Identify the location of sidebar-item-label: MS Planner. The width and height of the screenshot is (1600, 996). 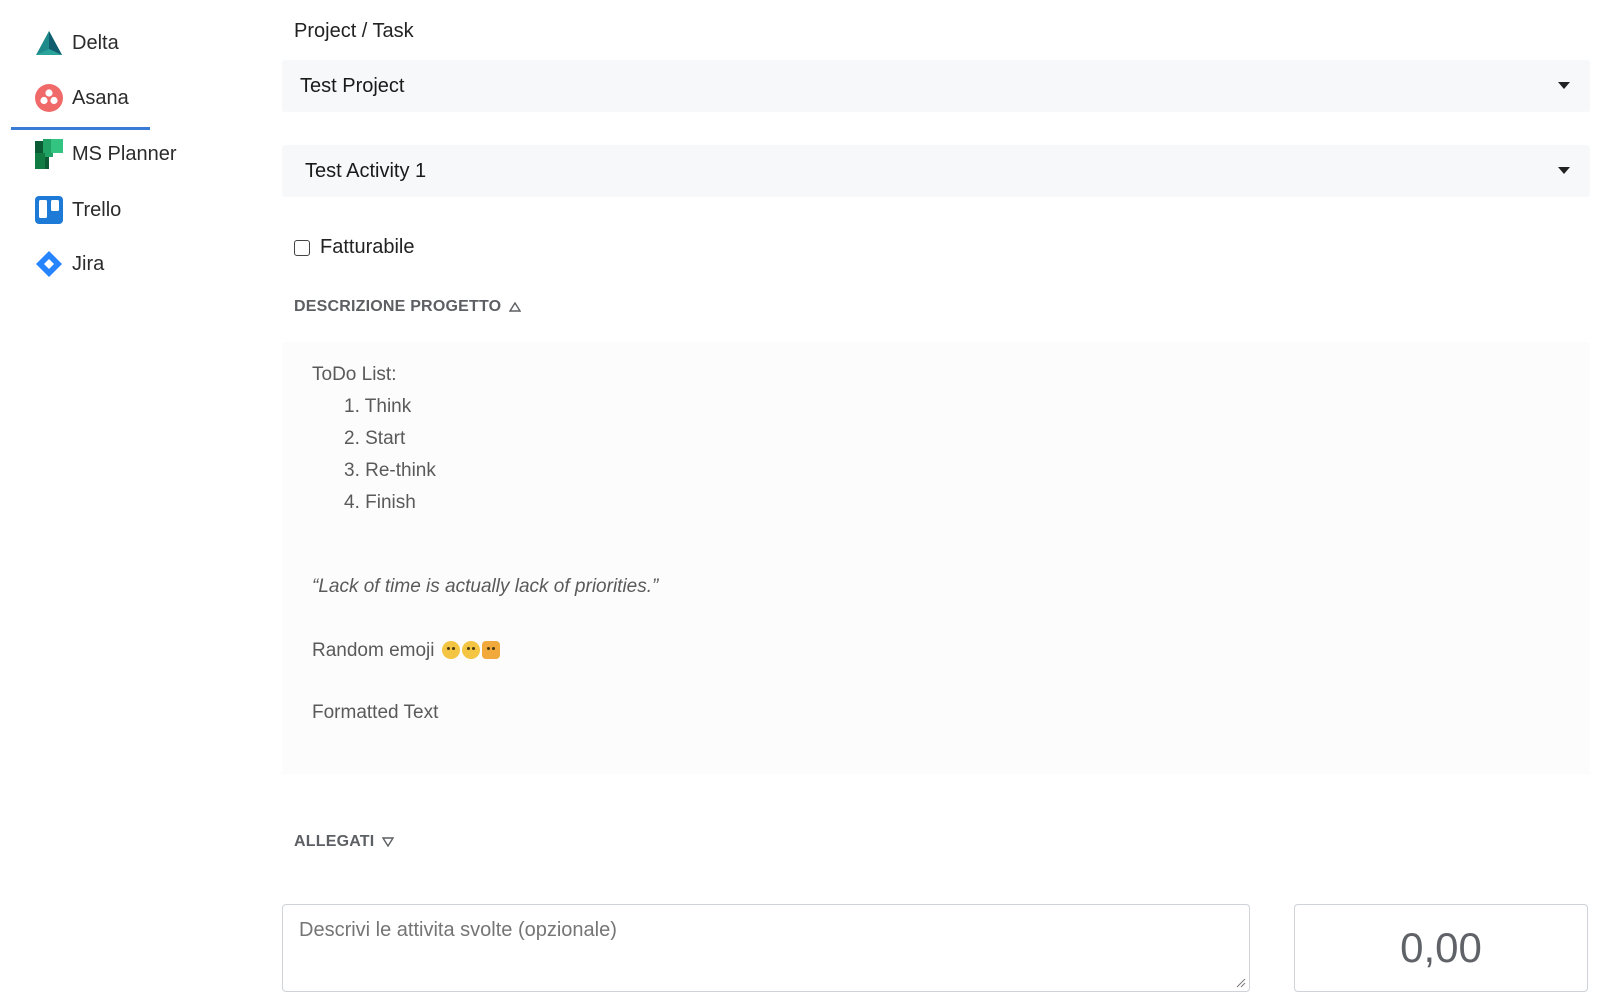
(124, 153).